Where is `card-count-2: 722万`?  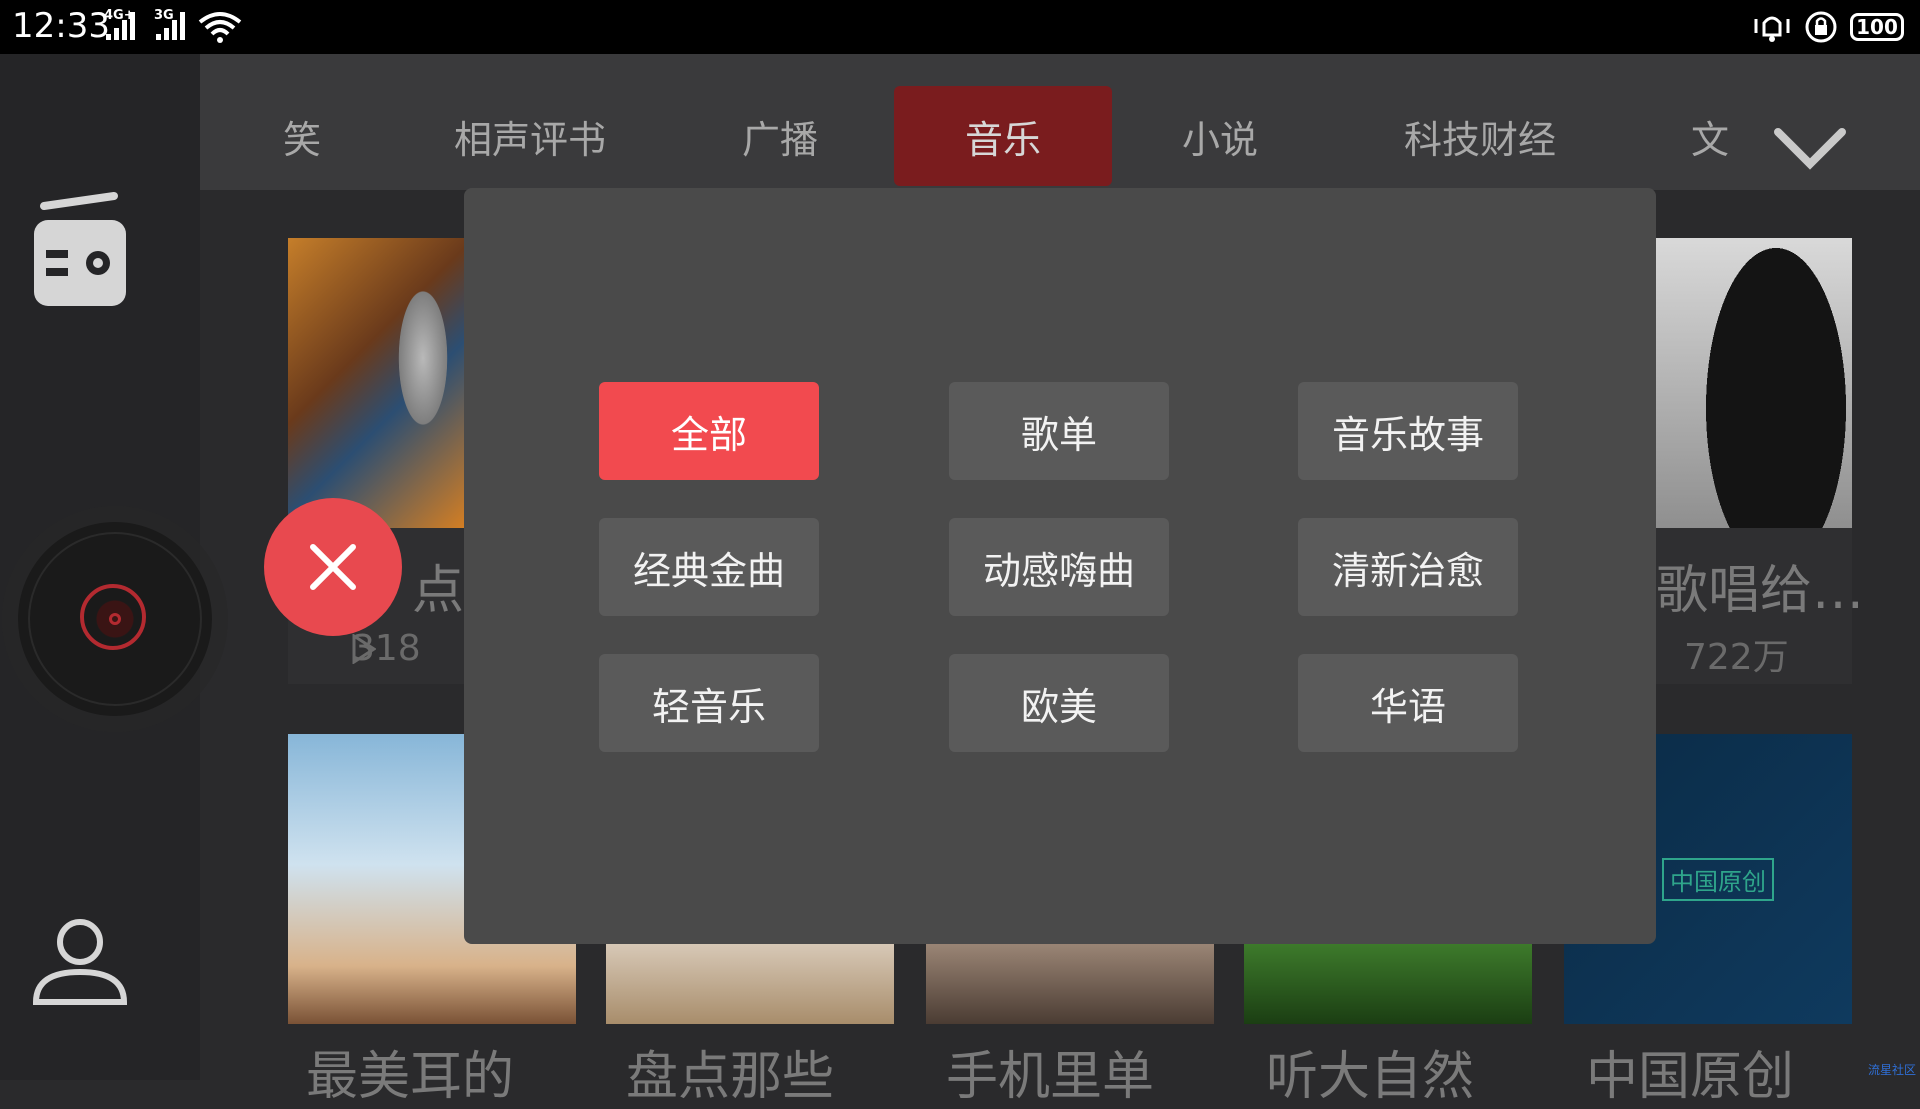 card-count-2: 722万 is located at coordinates (1736, 657).